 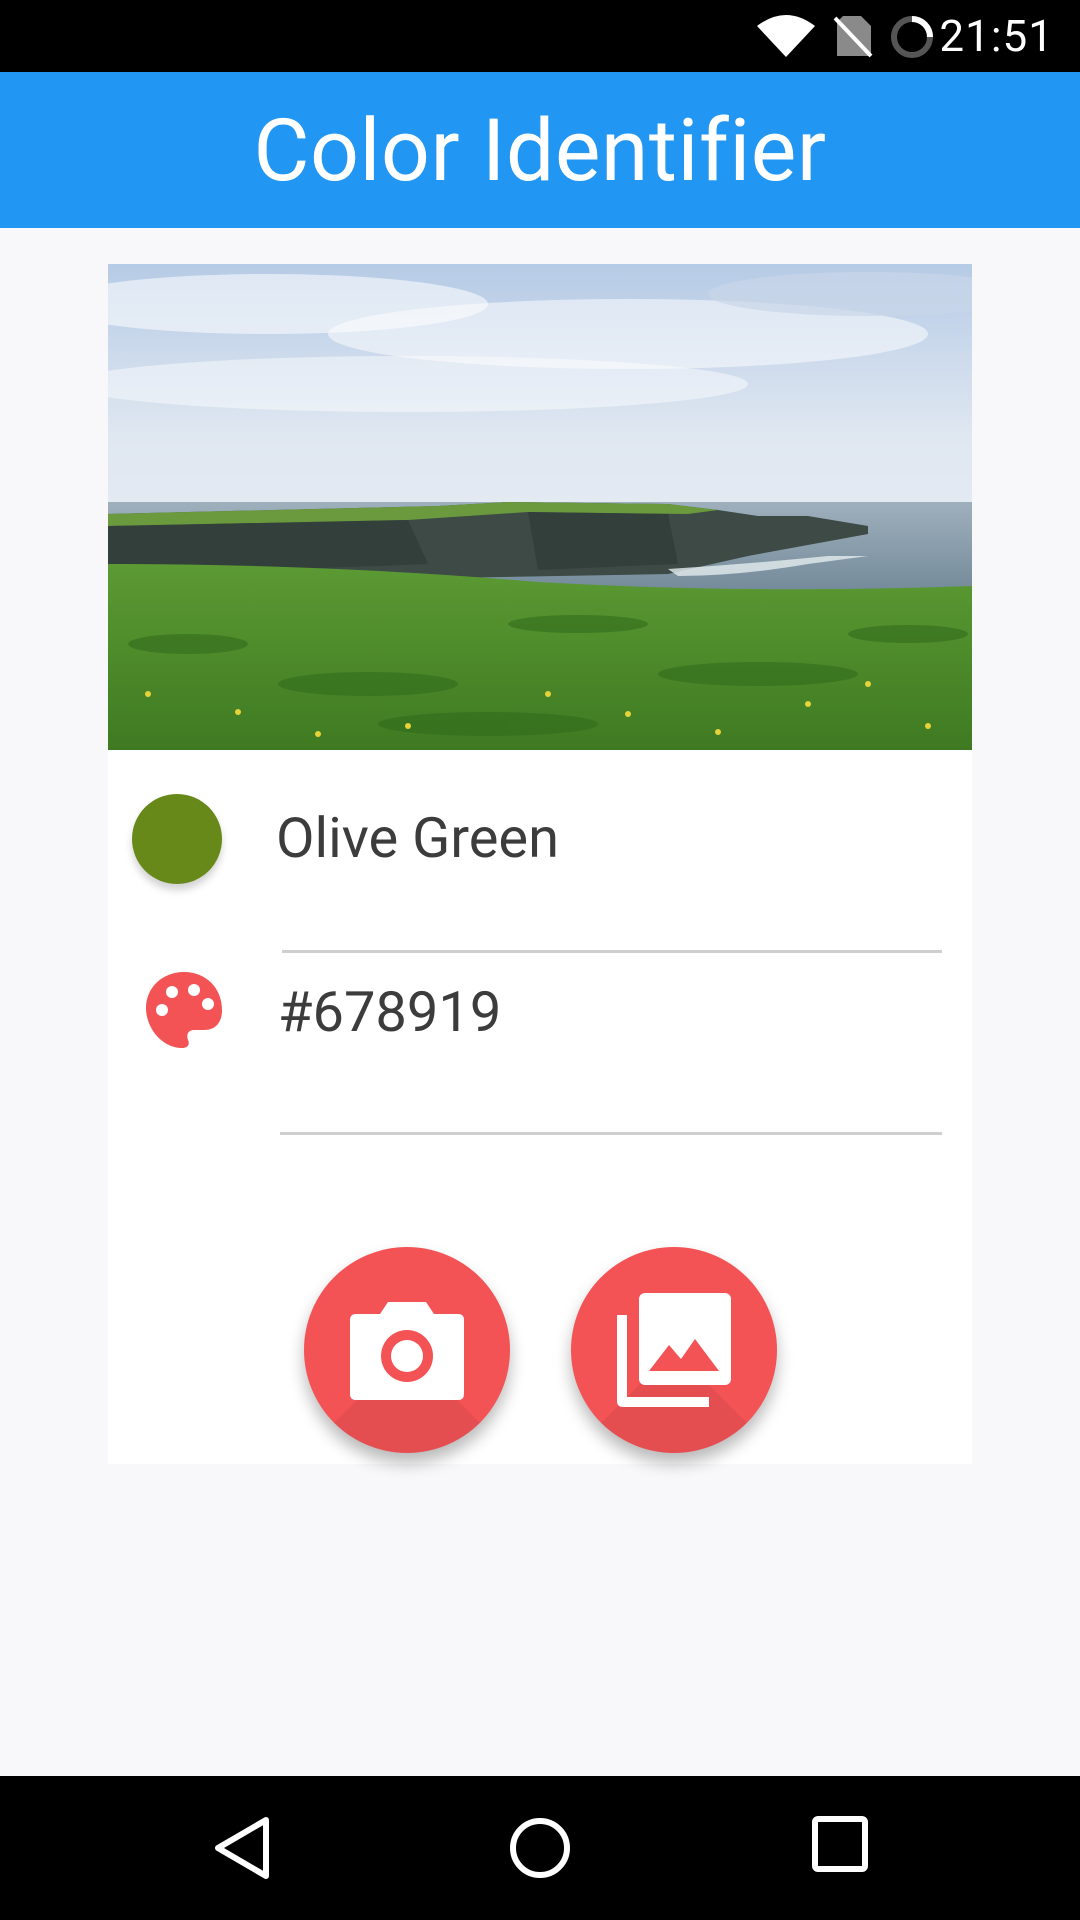 What do you see at coordinates (612, 951) in the screenshot?
I see `color-name-underline` at bounding box center [612, 951].